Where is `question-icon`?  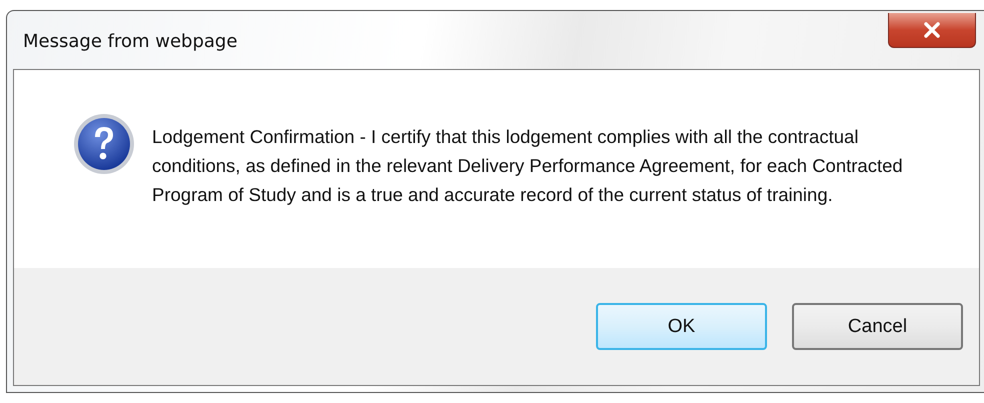 question-icon is located at coordinates (104, 144).